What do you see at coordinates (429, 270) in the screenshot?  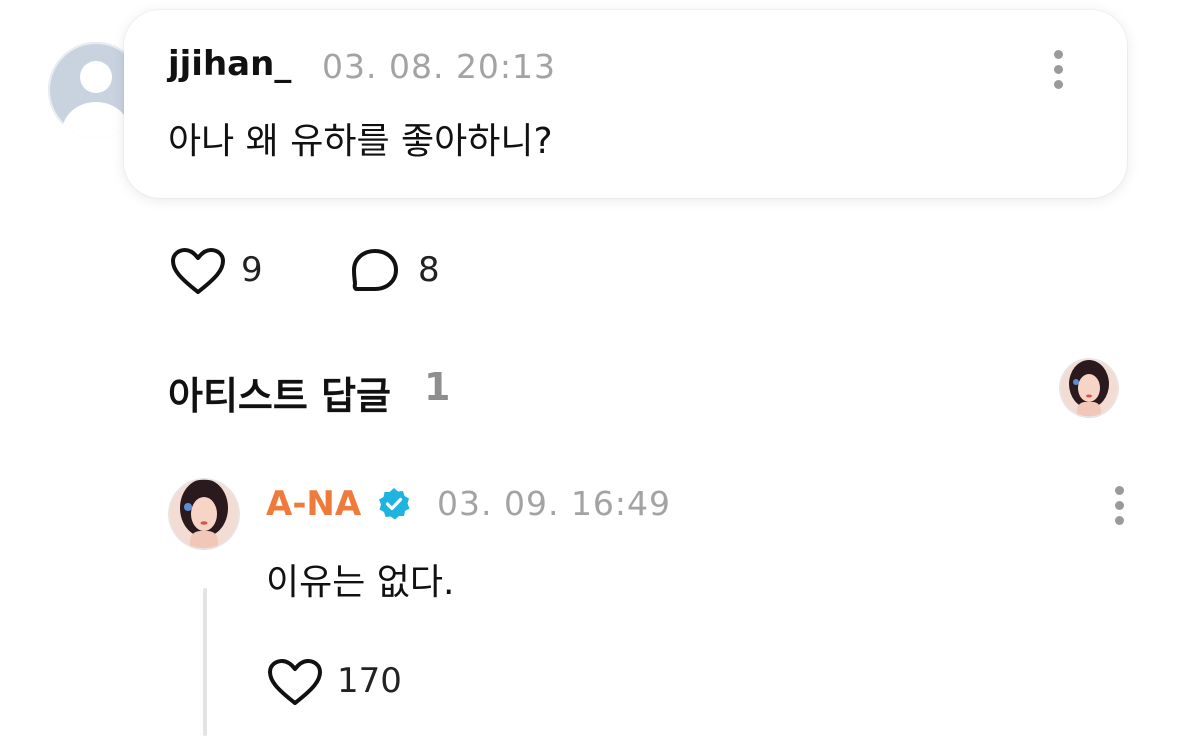 I see `reply-count: 8` at bounding box center [429, 270].